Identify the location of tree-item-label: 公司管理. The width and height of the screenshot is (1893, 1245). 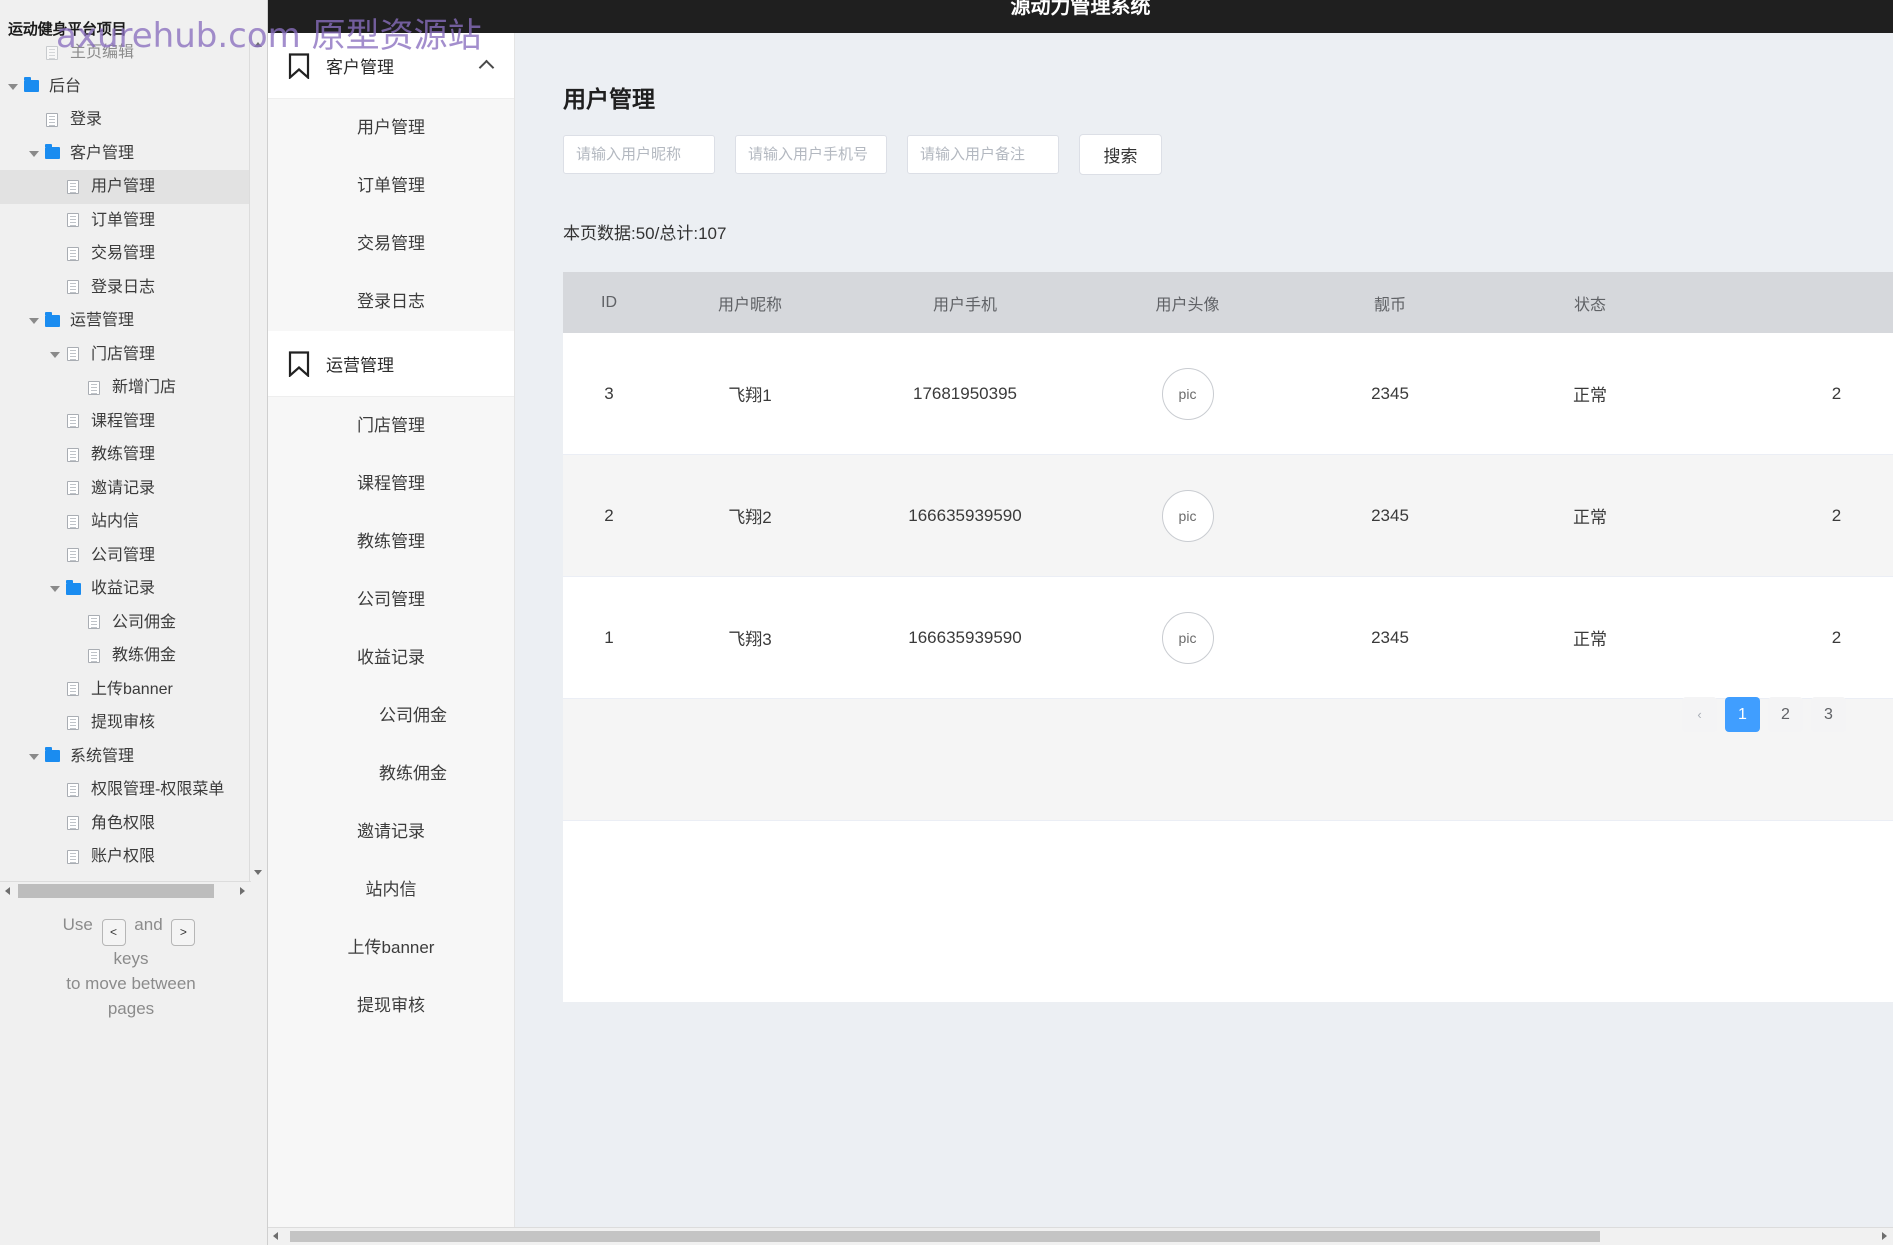
(123, 555).